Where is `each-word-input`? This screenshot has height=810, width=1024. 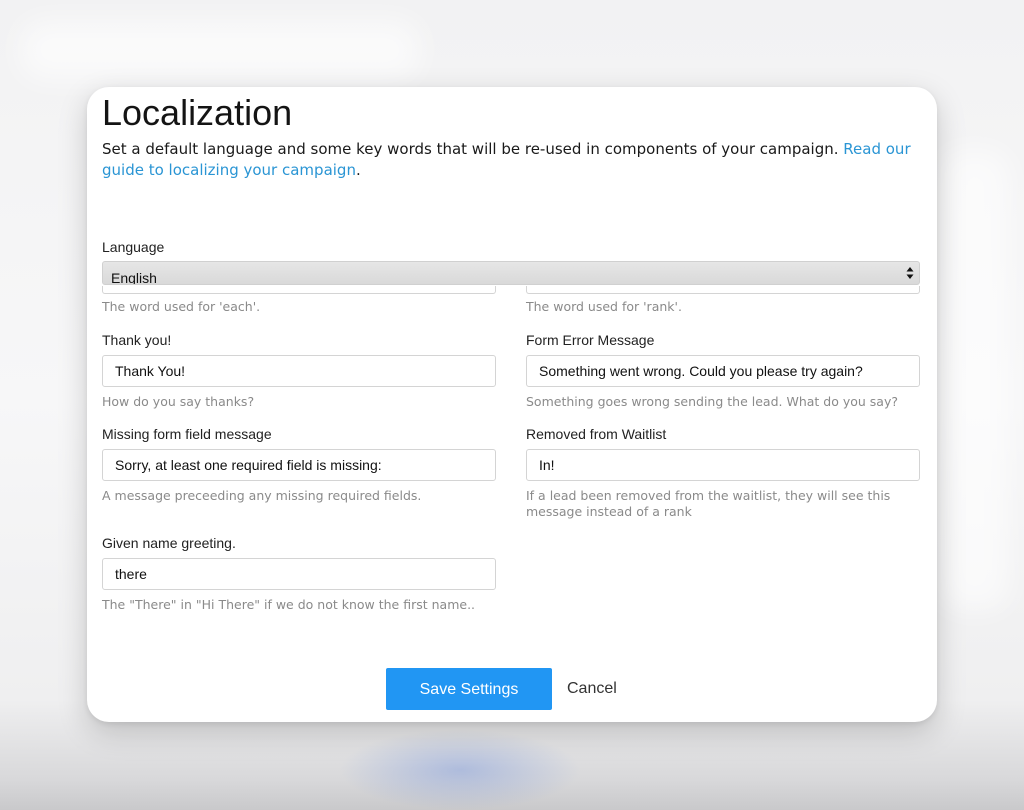
each-word-input is located at coordinates (299, 290).